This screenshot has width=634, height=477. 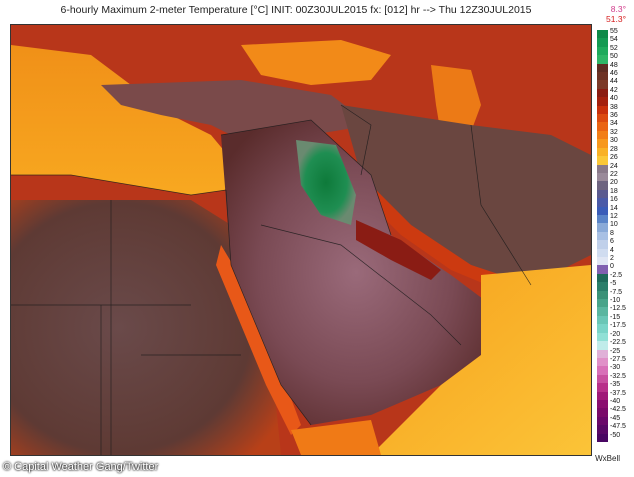 What do you see at coordinates (615, 334) in the screenshot?
I see `legend-label: -20` at bounding box center [615, 334].